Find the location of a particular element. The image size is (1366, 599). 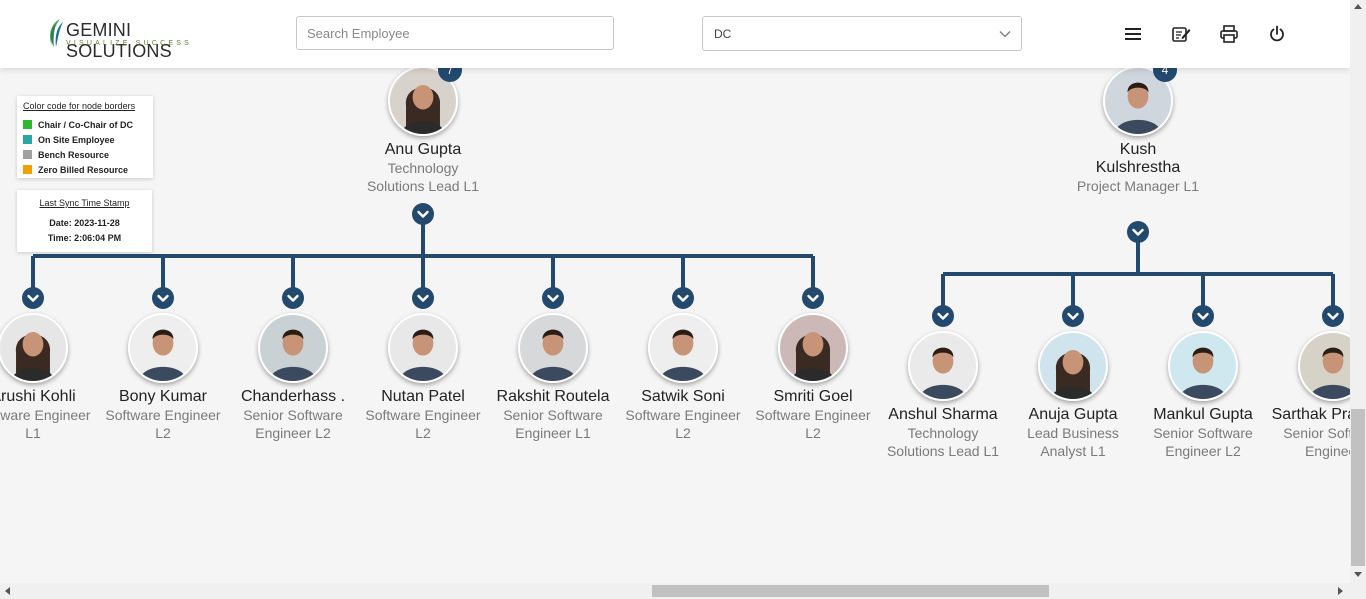

sync-date: Date: 2023-11-28 is located at coordinates (84, 223).